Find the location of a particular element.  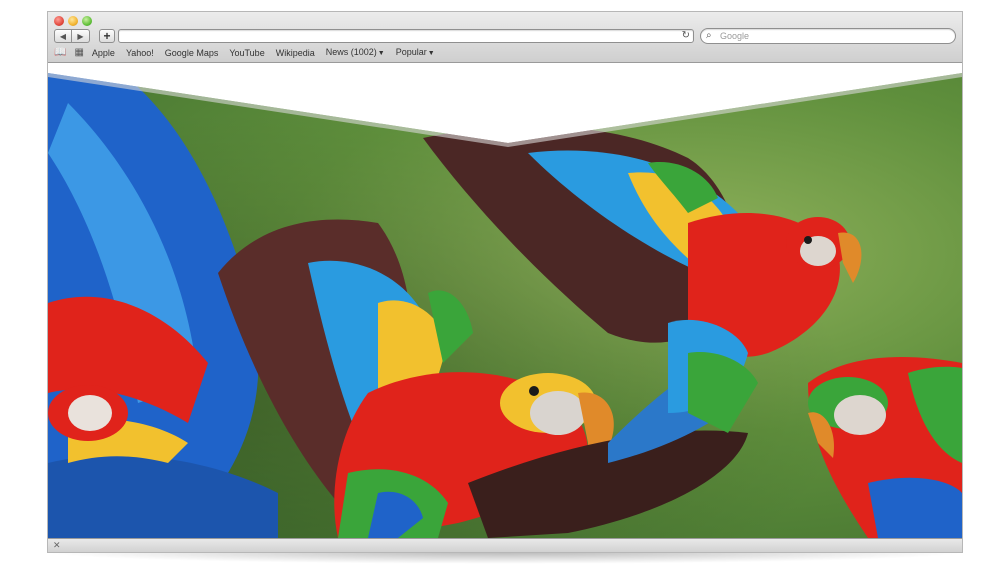

search-icon: ⌕ is located at coordinates (709, 35).